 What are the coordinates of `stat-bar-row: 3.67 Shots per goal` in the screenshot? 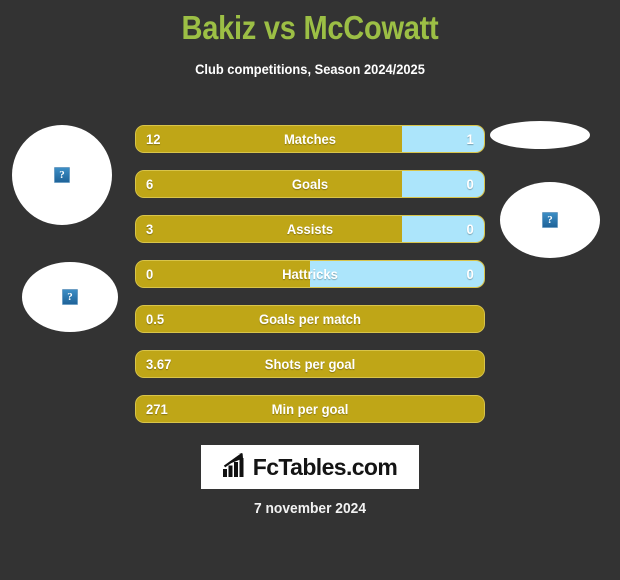 It's located at (310, 364).